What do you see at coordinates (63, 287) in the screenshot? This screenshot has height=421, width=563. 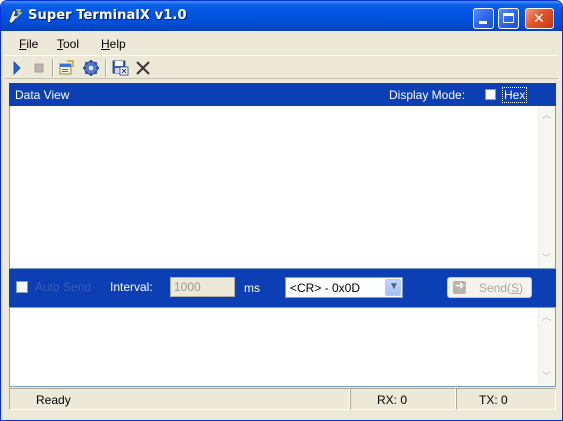 I see `auto-send-label: Auto Send` at bounding box center [63, 287].